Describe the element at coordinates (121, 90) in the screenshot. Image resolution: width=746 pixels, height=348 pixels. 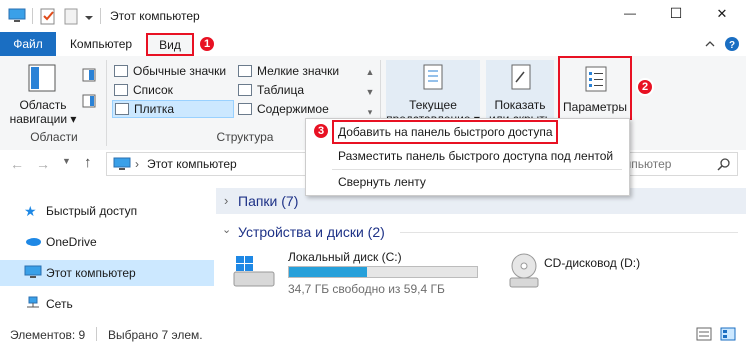
I see `list-icon` at that location.